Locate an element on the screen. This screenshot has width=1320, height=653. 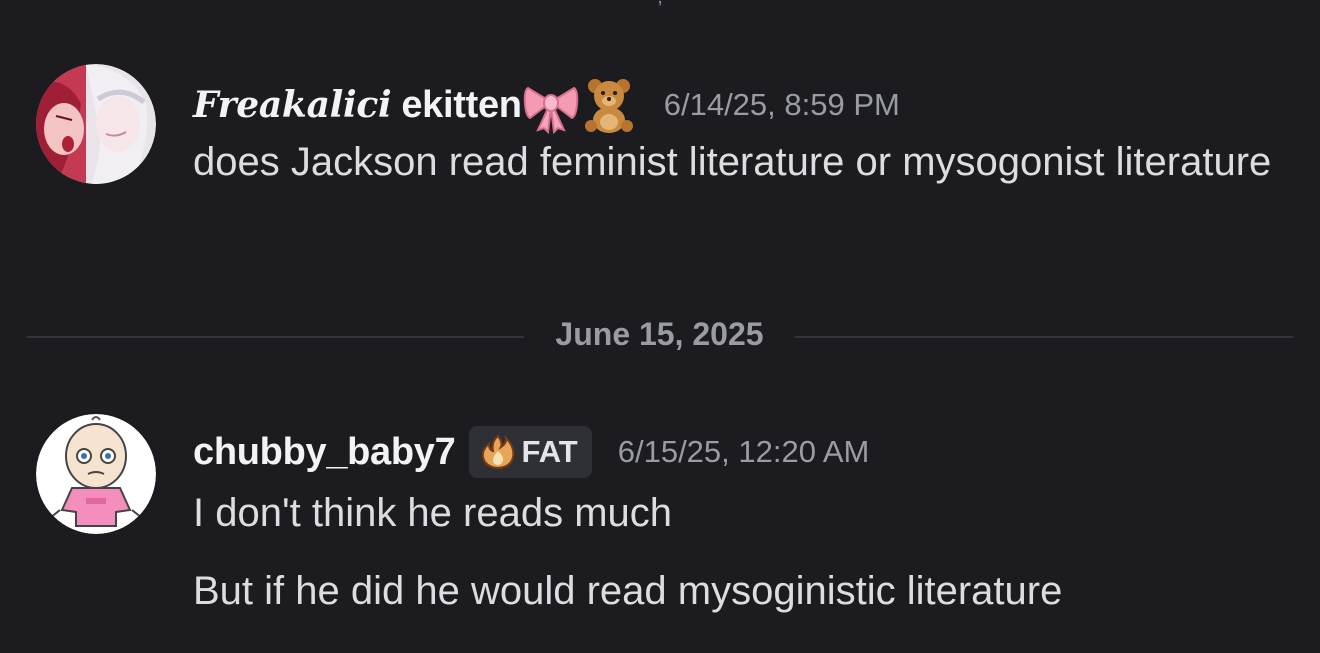
message-header: Freakalici ekitten 6/14/25, 8:59 PM is located at coordinates (546, 105).